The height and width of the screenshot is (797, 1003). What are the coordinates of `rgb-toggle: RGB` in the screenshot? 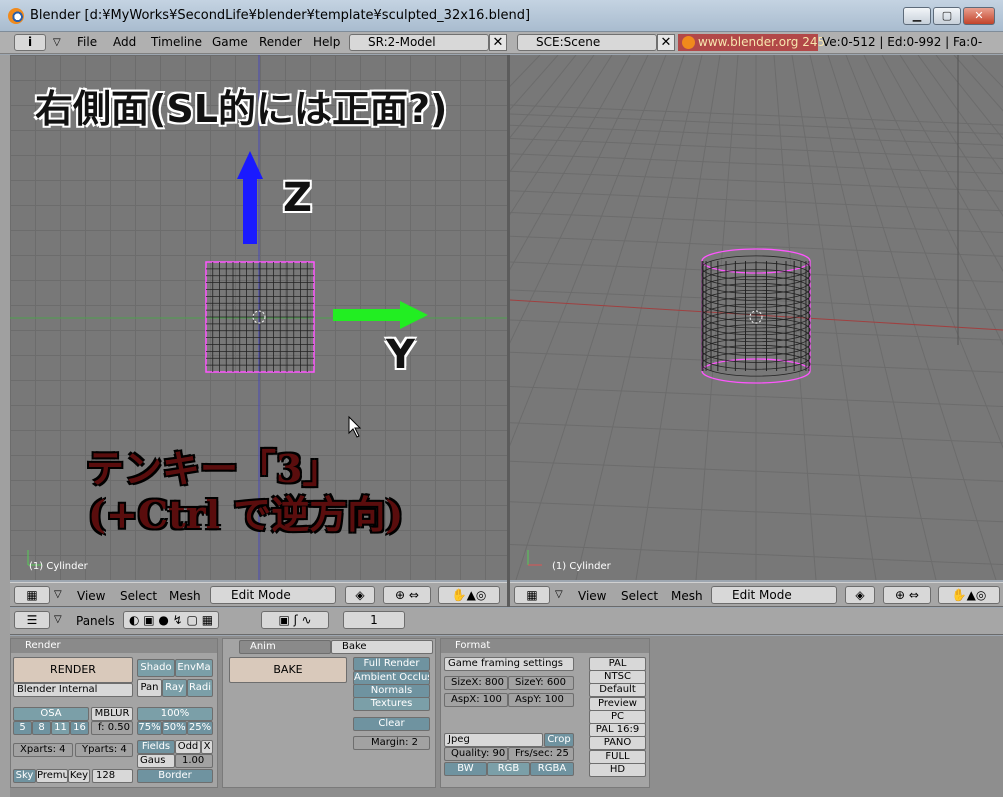 It's located at (508, 769).